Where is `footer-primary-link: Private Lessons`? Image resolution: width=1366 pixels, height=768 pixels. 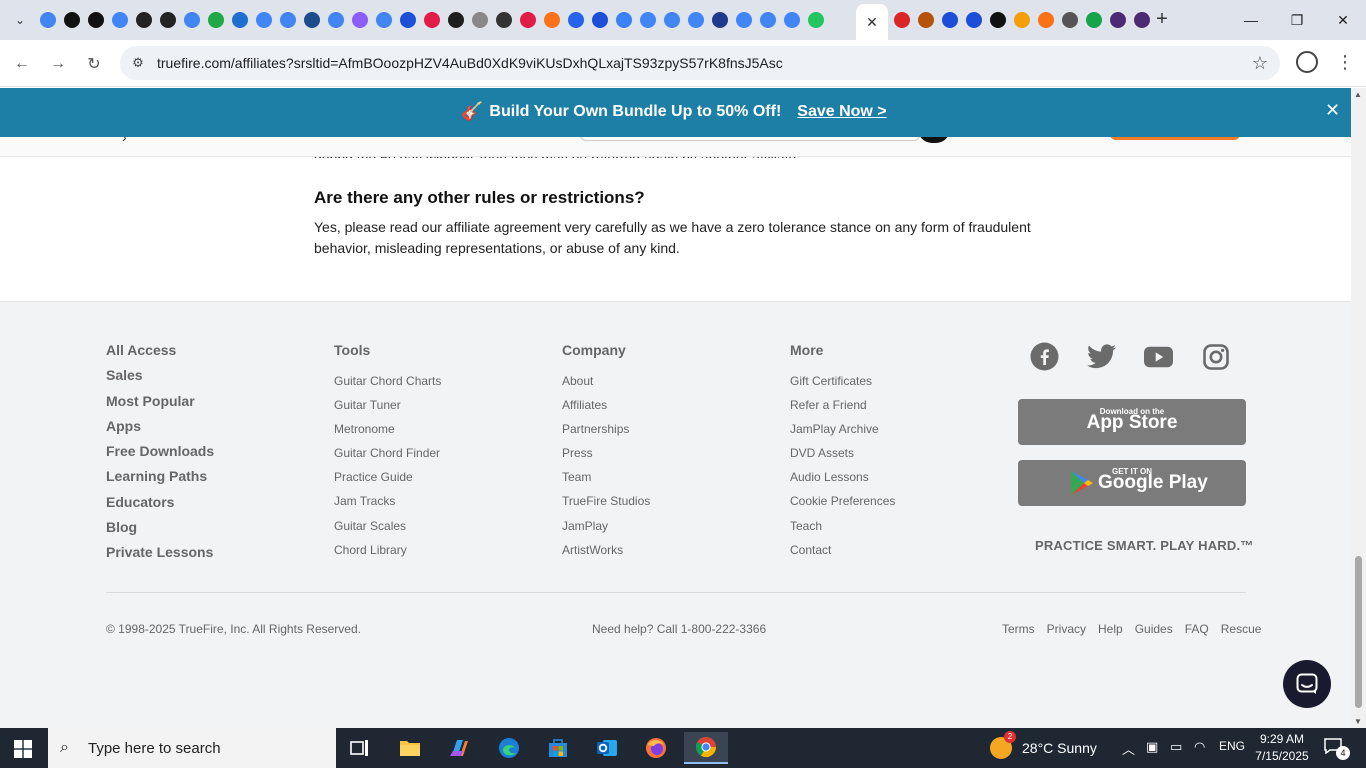 footer-primary-link: Private Lessons is located at coordinates (160, 556).